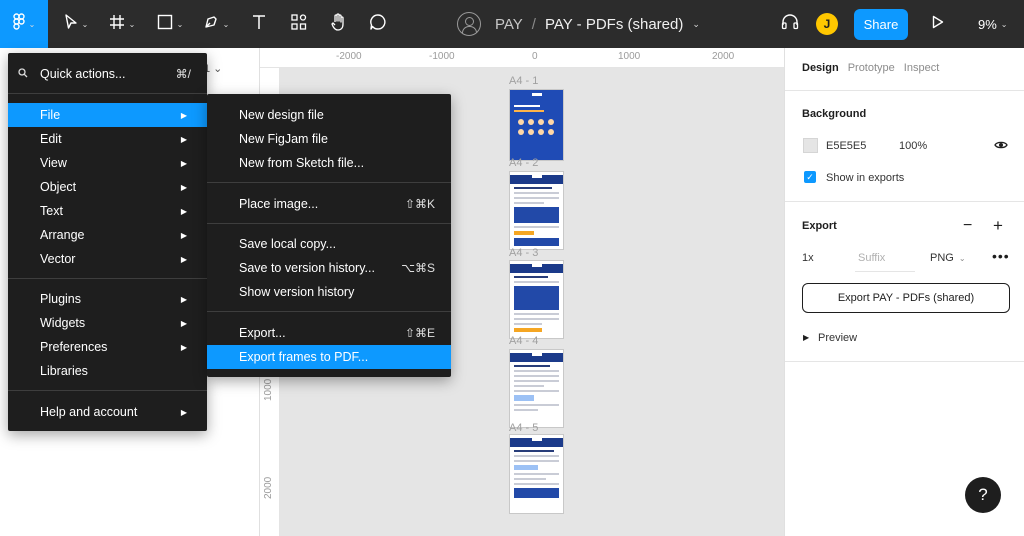  I want to click on resources-button, so click(299, 24).